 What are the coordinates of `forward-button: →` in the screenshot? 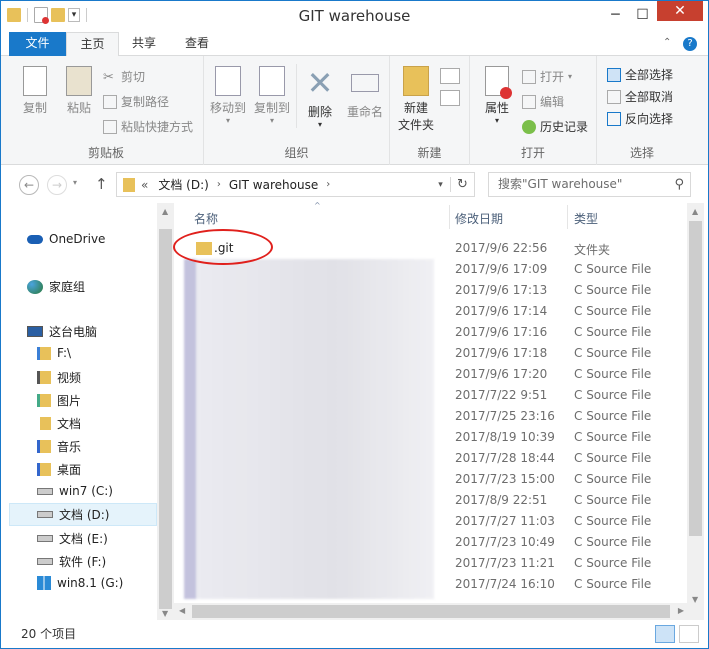 It's located at (57, 185).